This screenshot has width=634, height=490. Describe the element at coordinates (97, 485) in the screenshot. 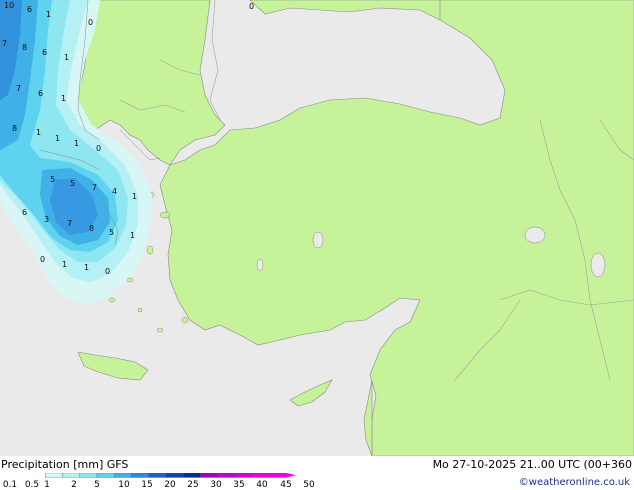

I see `legend-label: 5` at that location.